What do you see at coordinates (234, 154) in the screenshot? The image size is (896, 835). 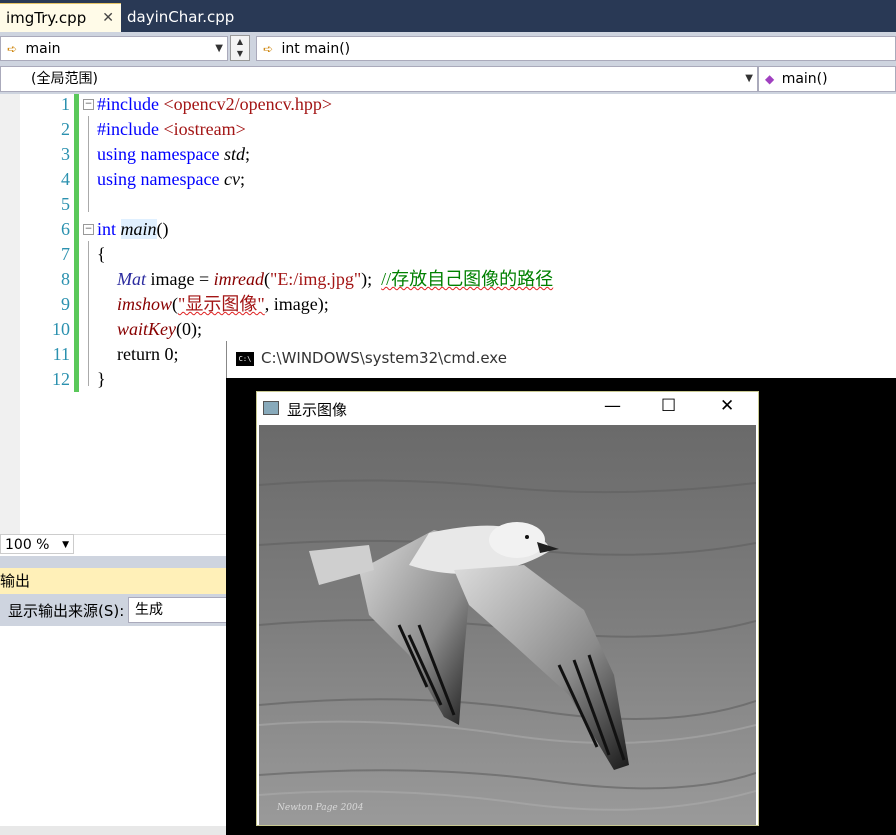 I see `namespace-name: std` at bounding box center [234, 154].